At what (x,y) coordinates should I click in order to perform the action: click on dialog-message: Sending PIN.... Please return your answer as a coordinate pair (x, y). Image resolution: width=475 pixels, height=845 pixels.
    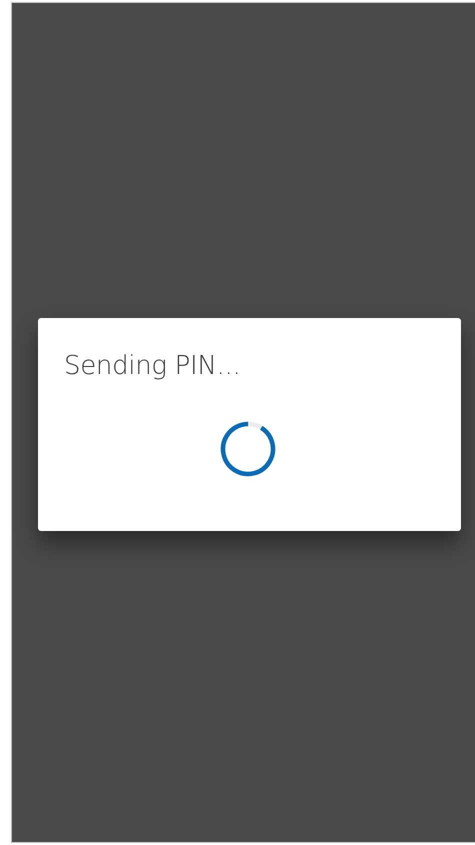
    Looking at the image, I should click on (153, 366).